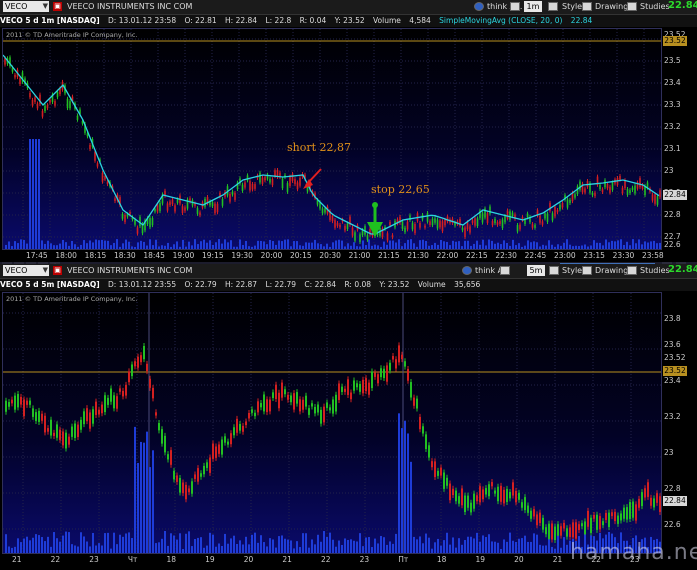  I want to click on bottom-time-tick: 20, so click(519, 559).